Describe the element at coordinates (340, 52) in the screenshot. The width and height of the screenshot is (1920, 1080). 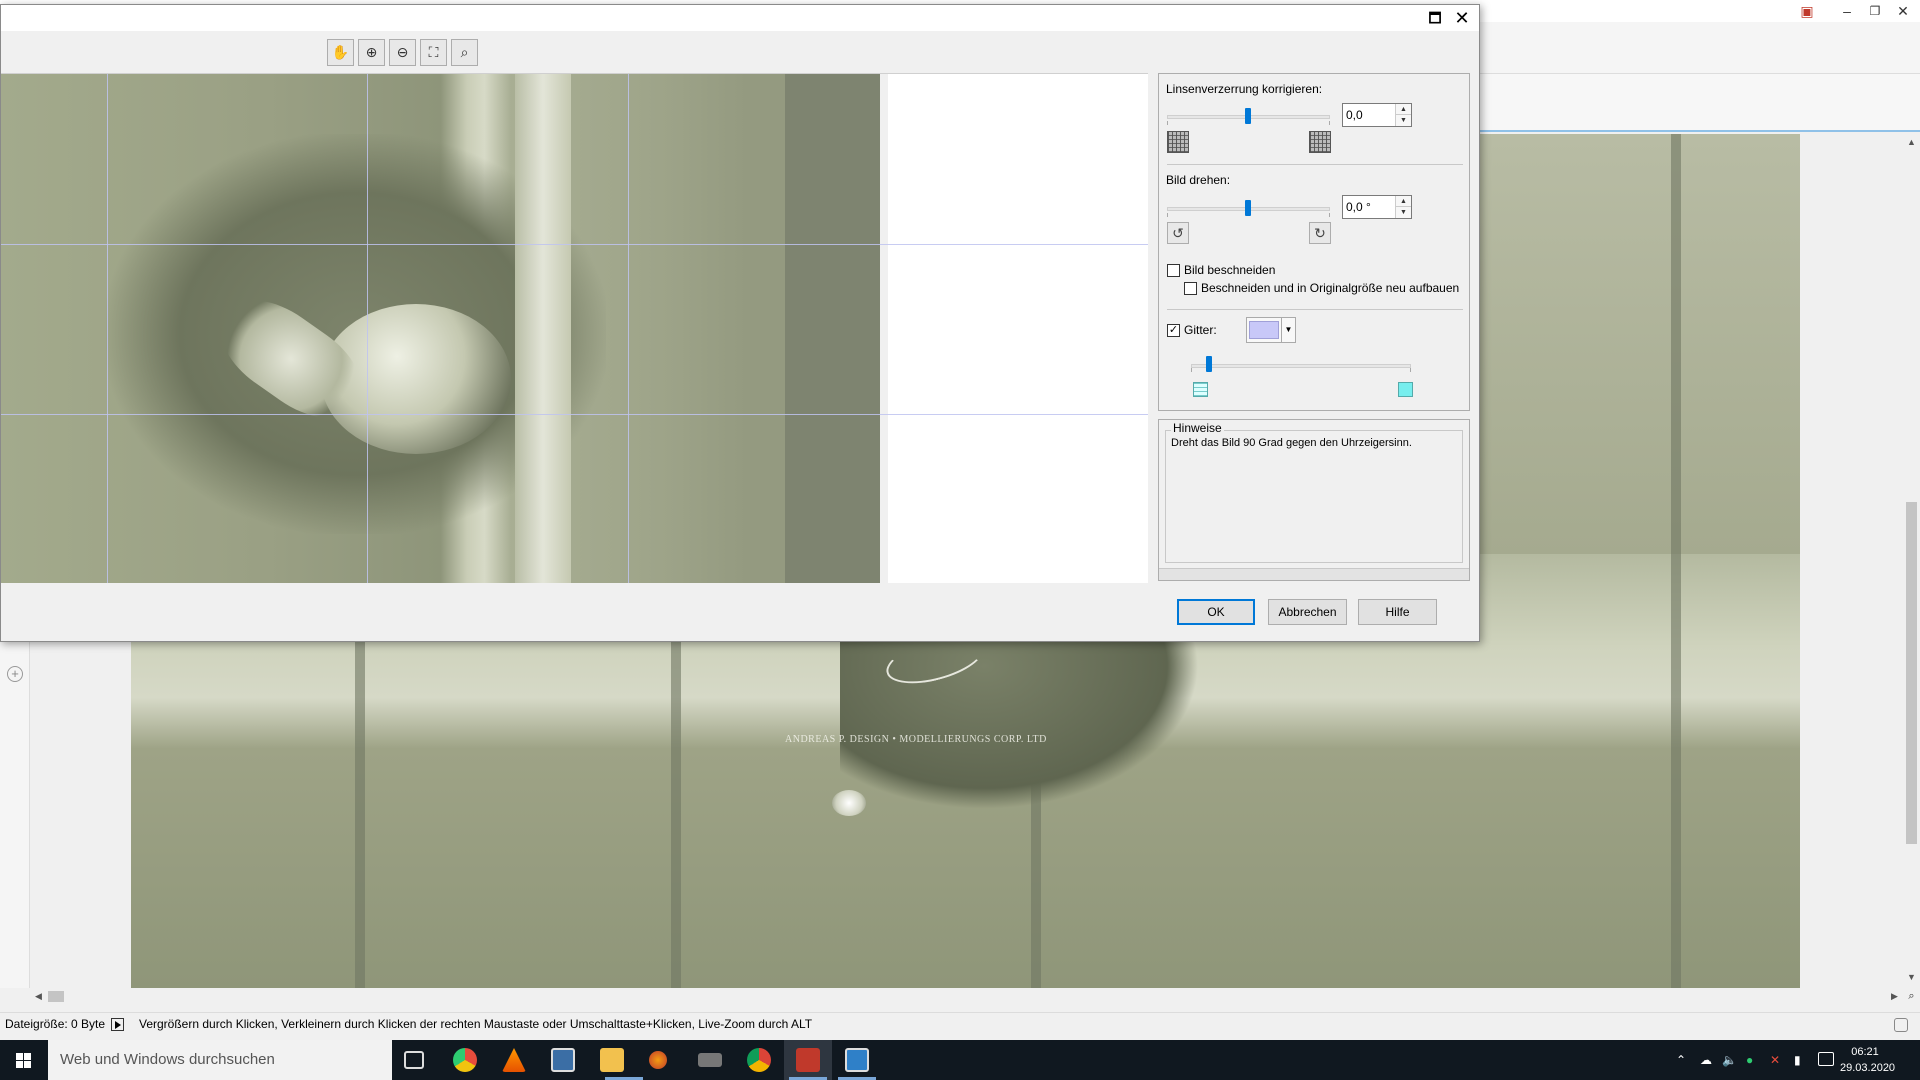
I see `hand-tool-button: ✋` at that location.